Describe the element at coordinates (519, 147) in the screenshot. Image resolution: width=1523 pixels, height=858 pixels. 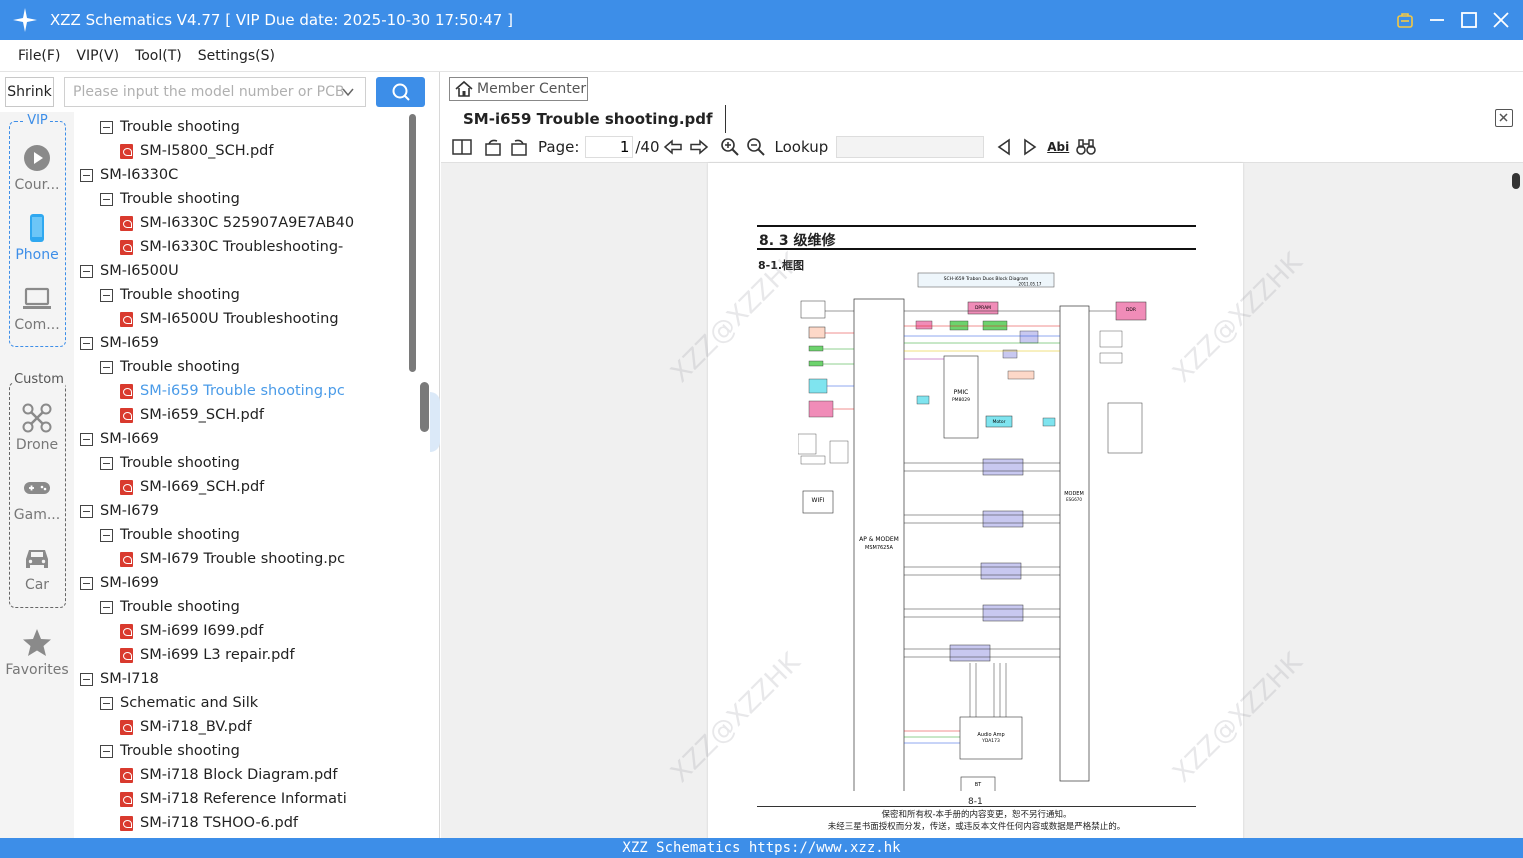
I see `rotate-left-icon` at that location.